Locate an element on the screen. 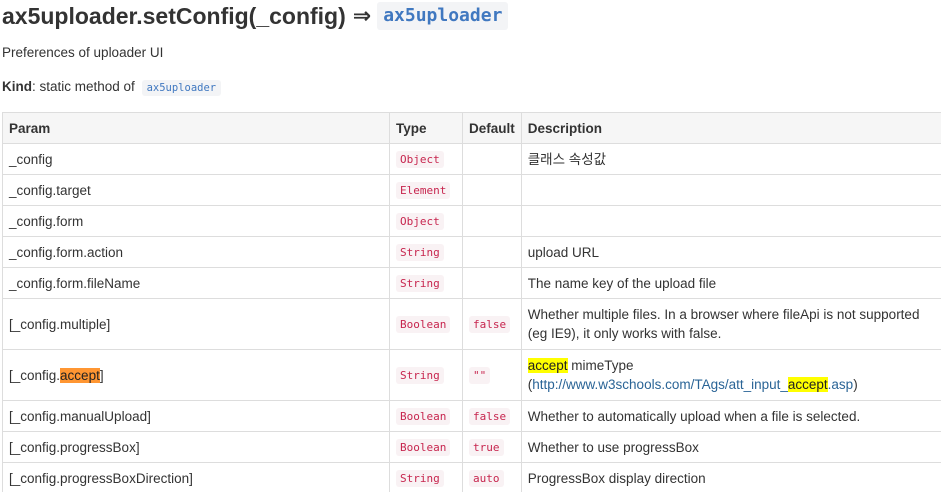 This screenshot has height=492, width=941. default-cell: "" is located at coordinates (492, 375).